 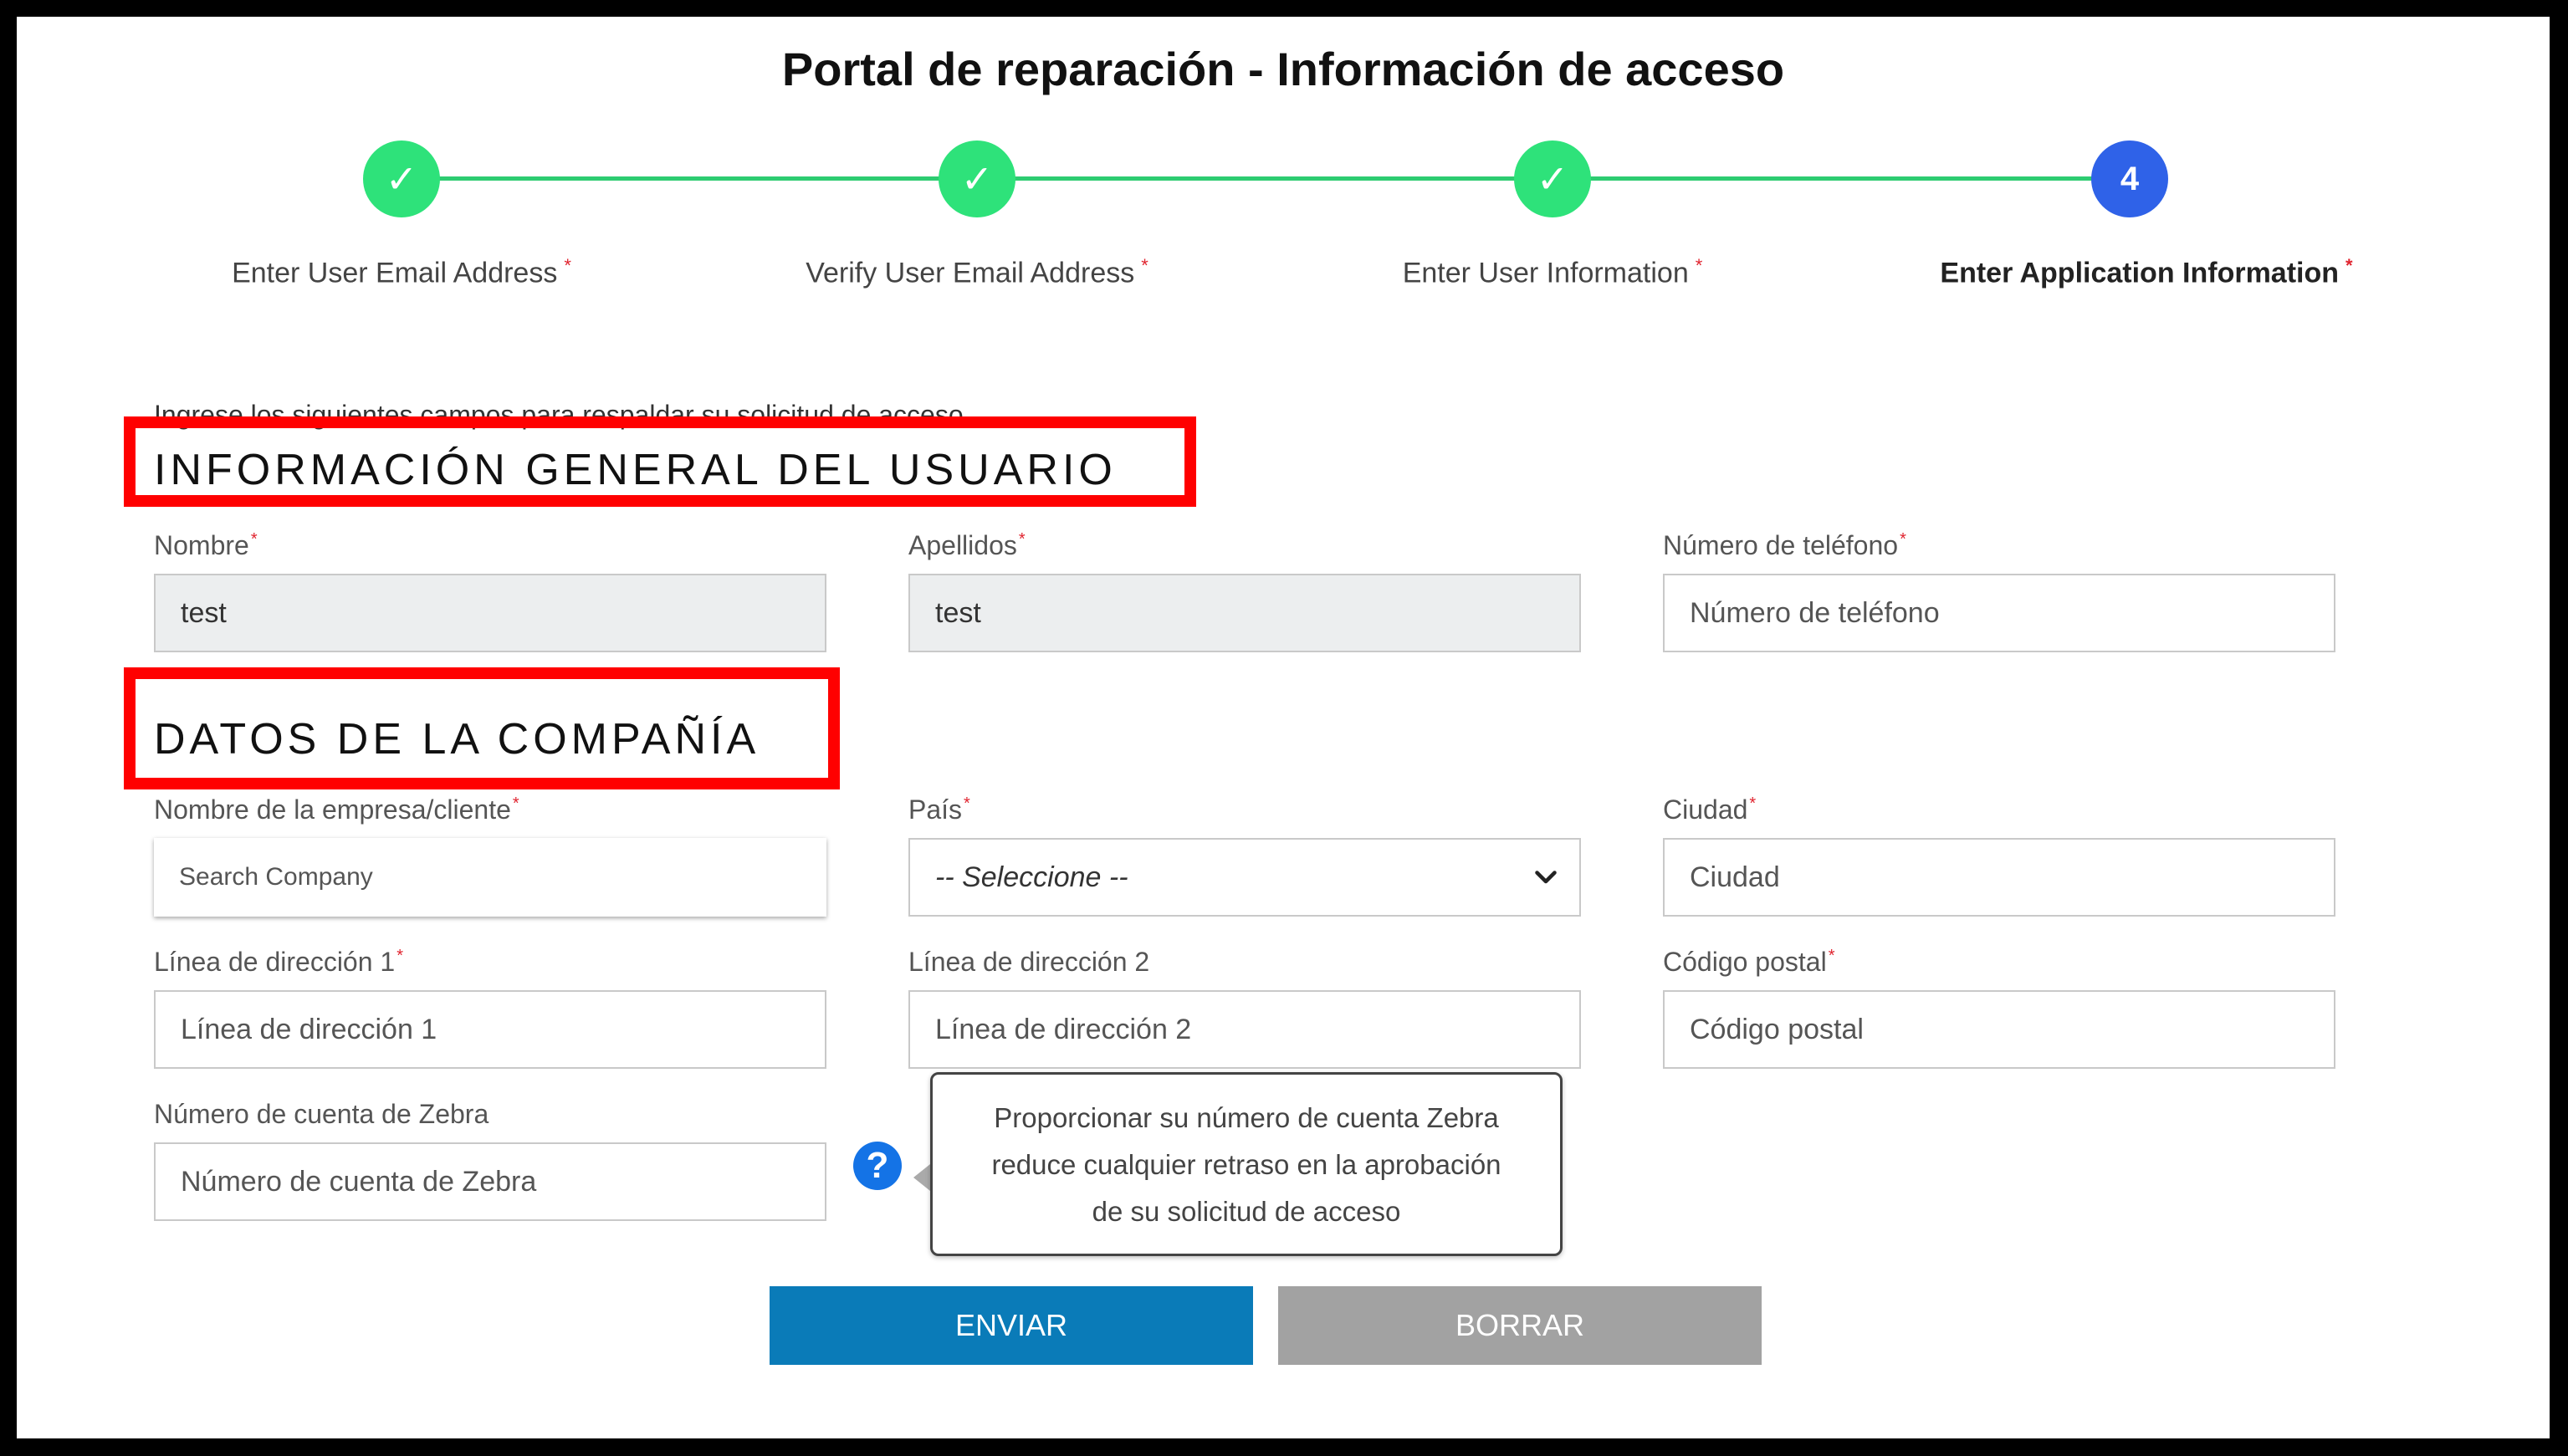 I want to click on question-icon: ?, so click(x=877, y=1166).